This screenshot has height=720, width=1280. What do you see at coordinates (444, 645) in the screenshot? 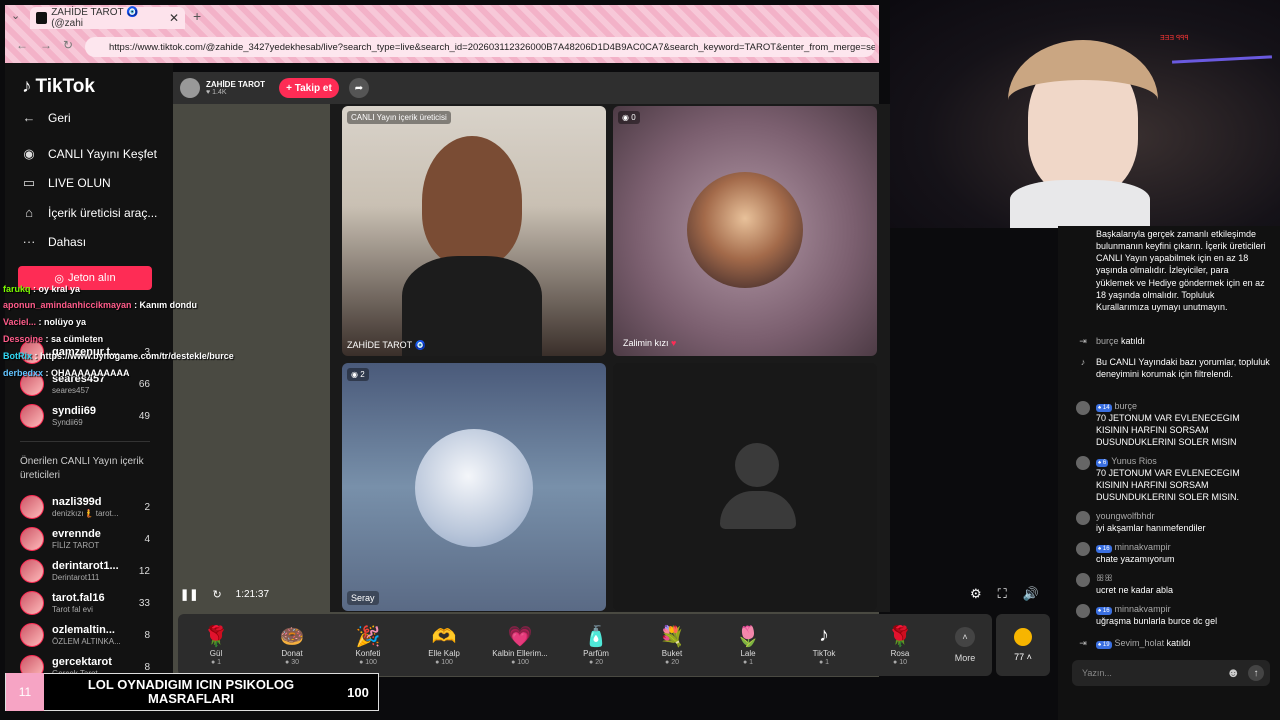
I see `gift-item: 🫶 Elle Kalp ● 100` at bounding box center [444, 645].